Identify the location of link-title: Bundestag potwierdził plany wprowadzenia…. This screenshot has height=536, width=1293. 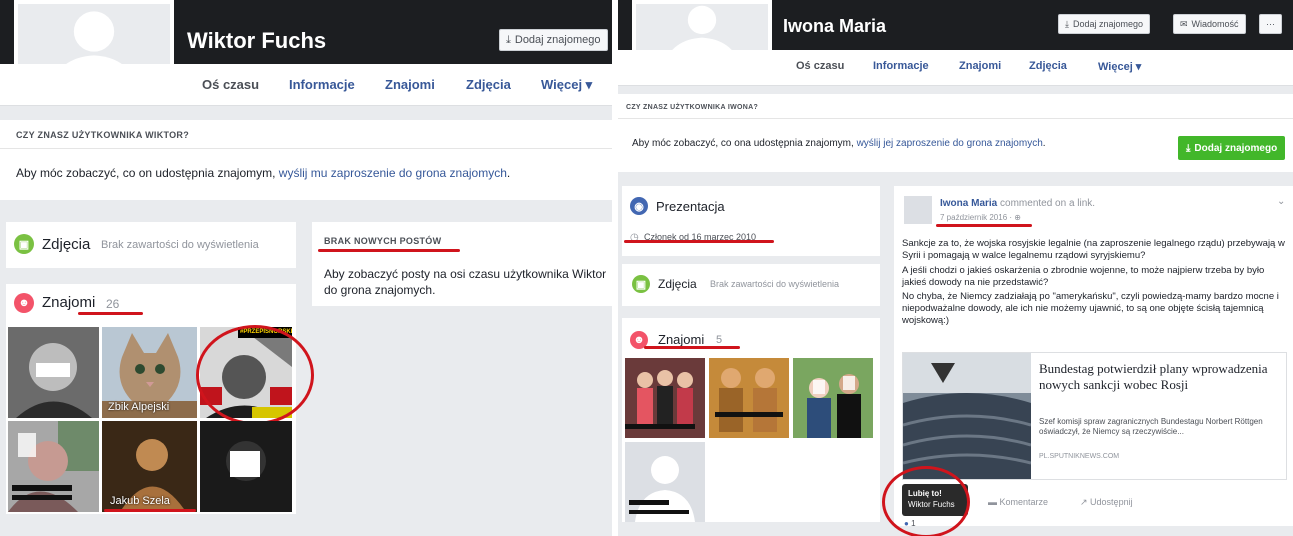
(1153, 376).